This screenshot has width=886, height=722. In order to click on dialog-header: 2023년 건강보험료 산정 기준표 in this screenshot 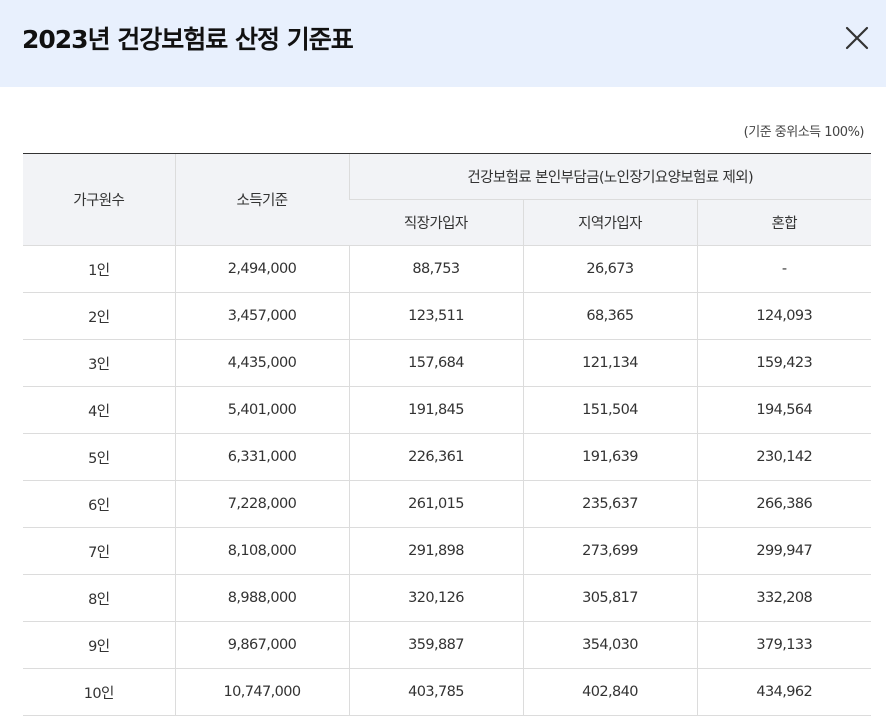, I will do `click(443, 43)`.